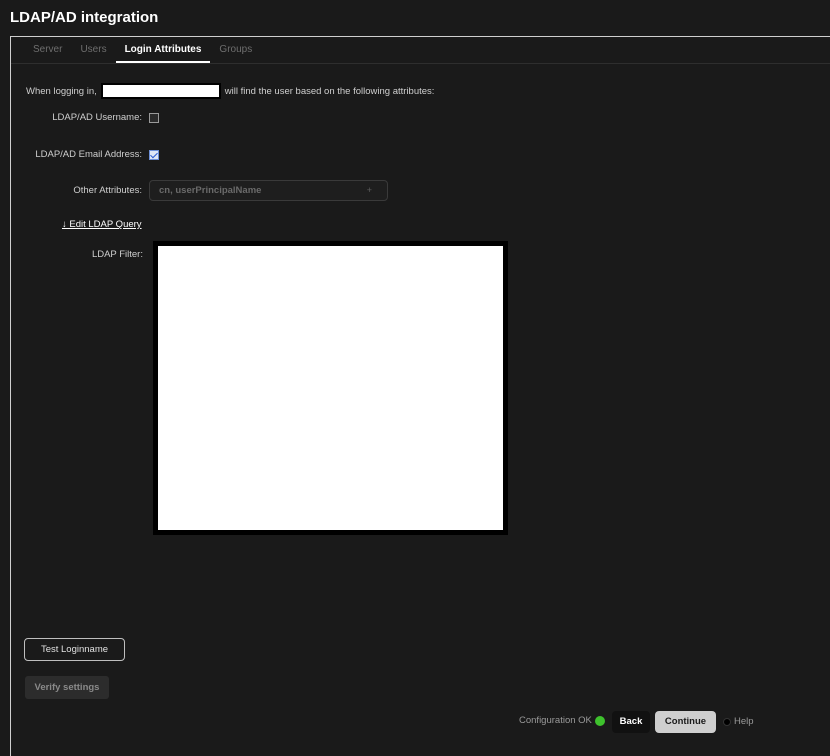 This screenshot has height=756, width=830. What do you see at coordinates (107, 190) in the screenshot?
I see `other-attributes-label: Other Attributes:` at bounding box center [107, 190].